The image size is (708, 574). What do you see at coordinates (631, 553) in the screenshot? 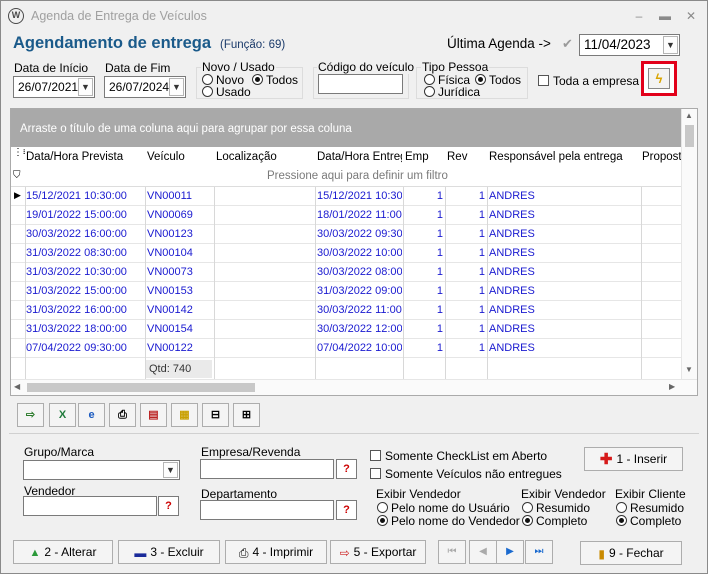
I see `close-button: ▮ 9 - Fechar` at bounding box center [631, 553].